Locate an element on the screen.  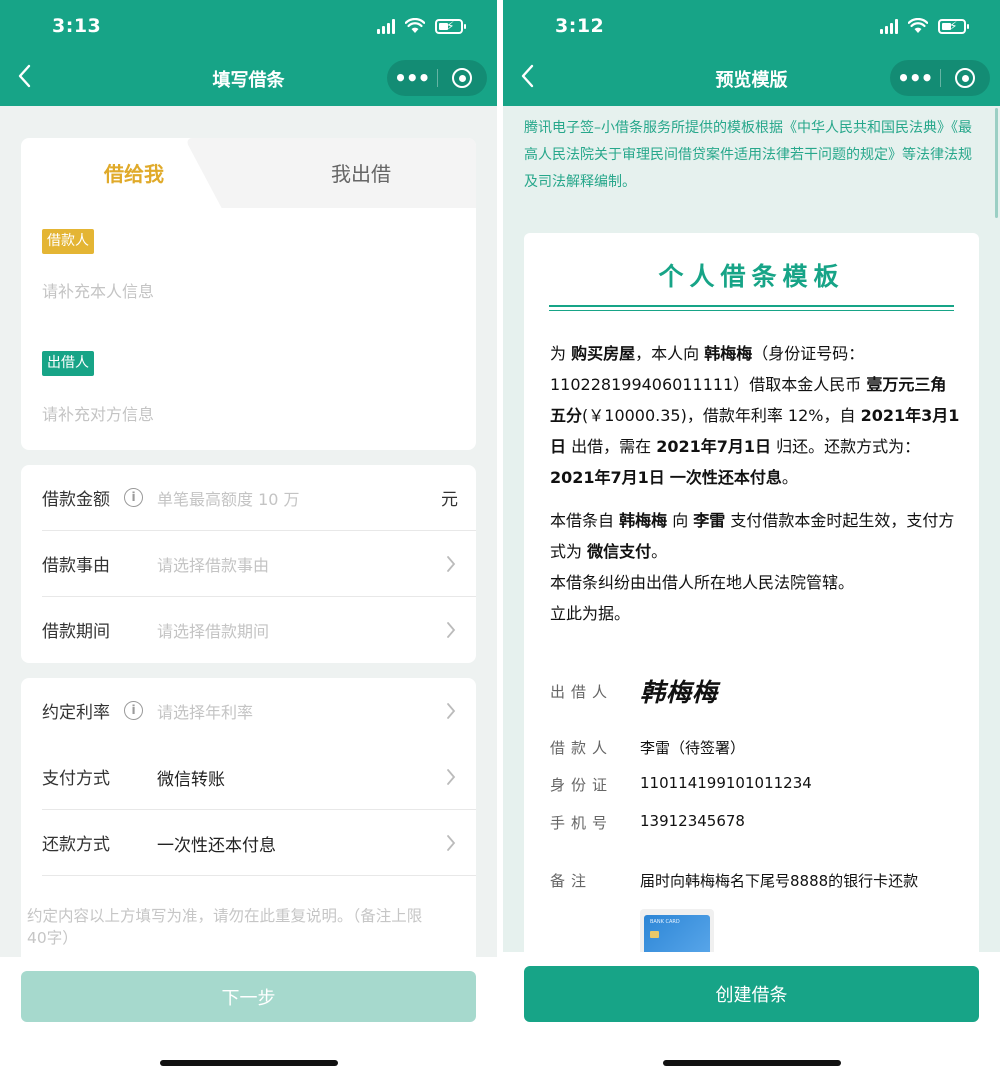
row-divider is located at coordinates (259, 875).